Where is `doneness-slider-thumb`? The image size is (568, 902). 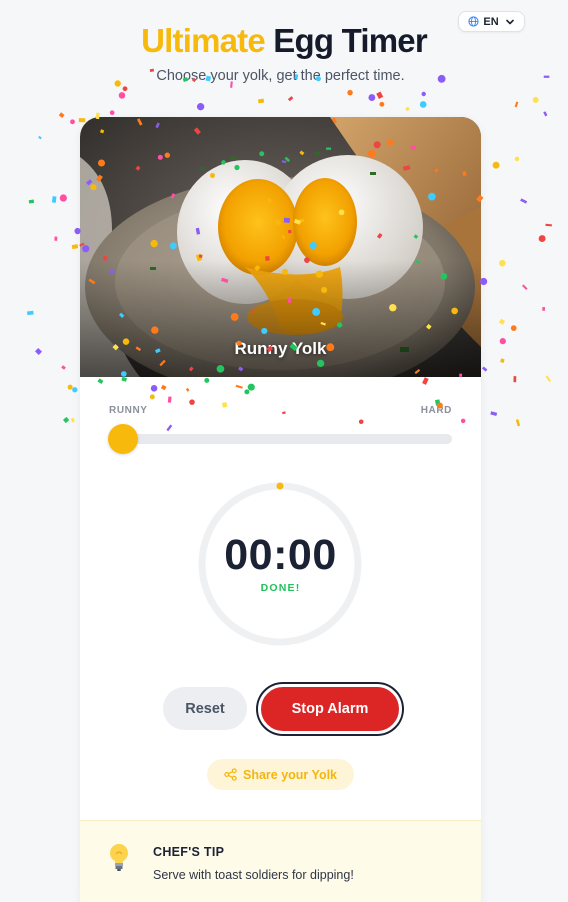
doneness-slider-thumb is located at coordinates (123, 439).